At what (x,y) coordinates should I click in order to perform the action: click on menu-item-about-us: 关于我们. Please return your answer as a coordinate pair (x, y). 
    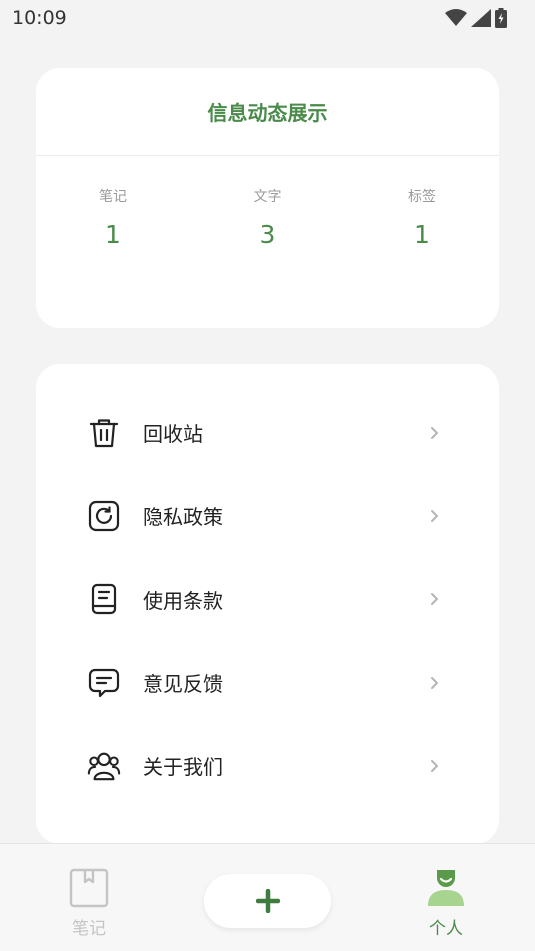
    Looking at the image, I should click on (267, 765).